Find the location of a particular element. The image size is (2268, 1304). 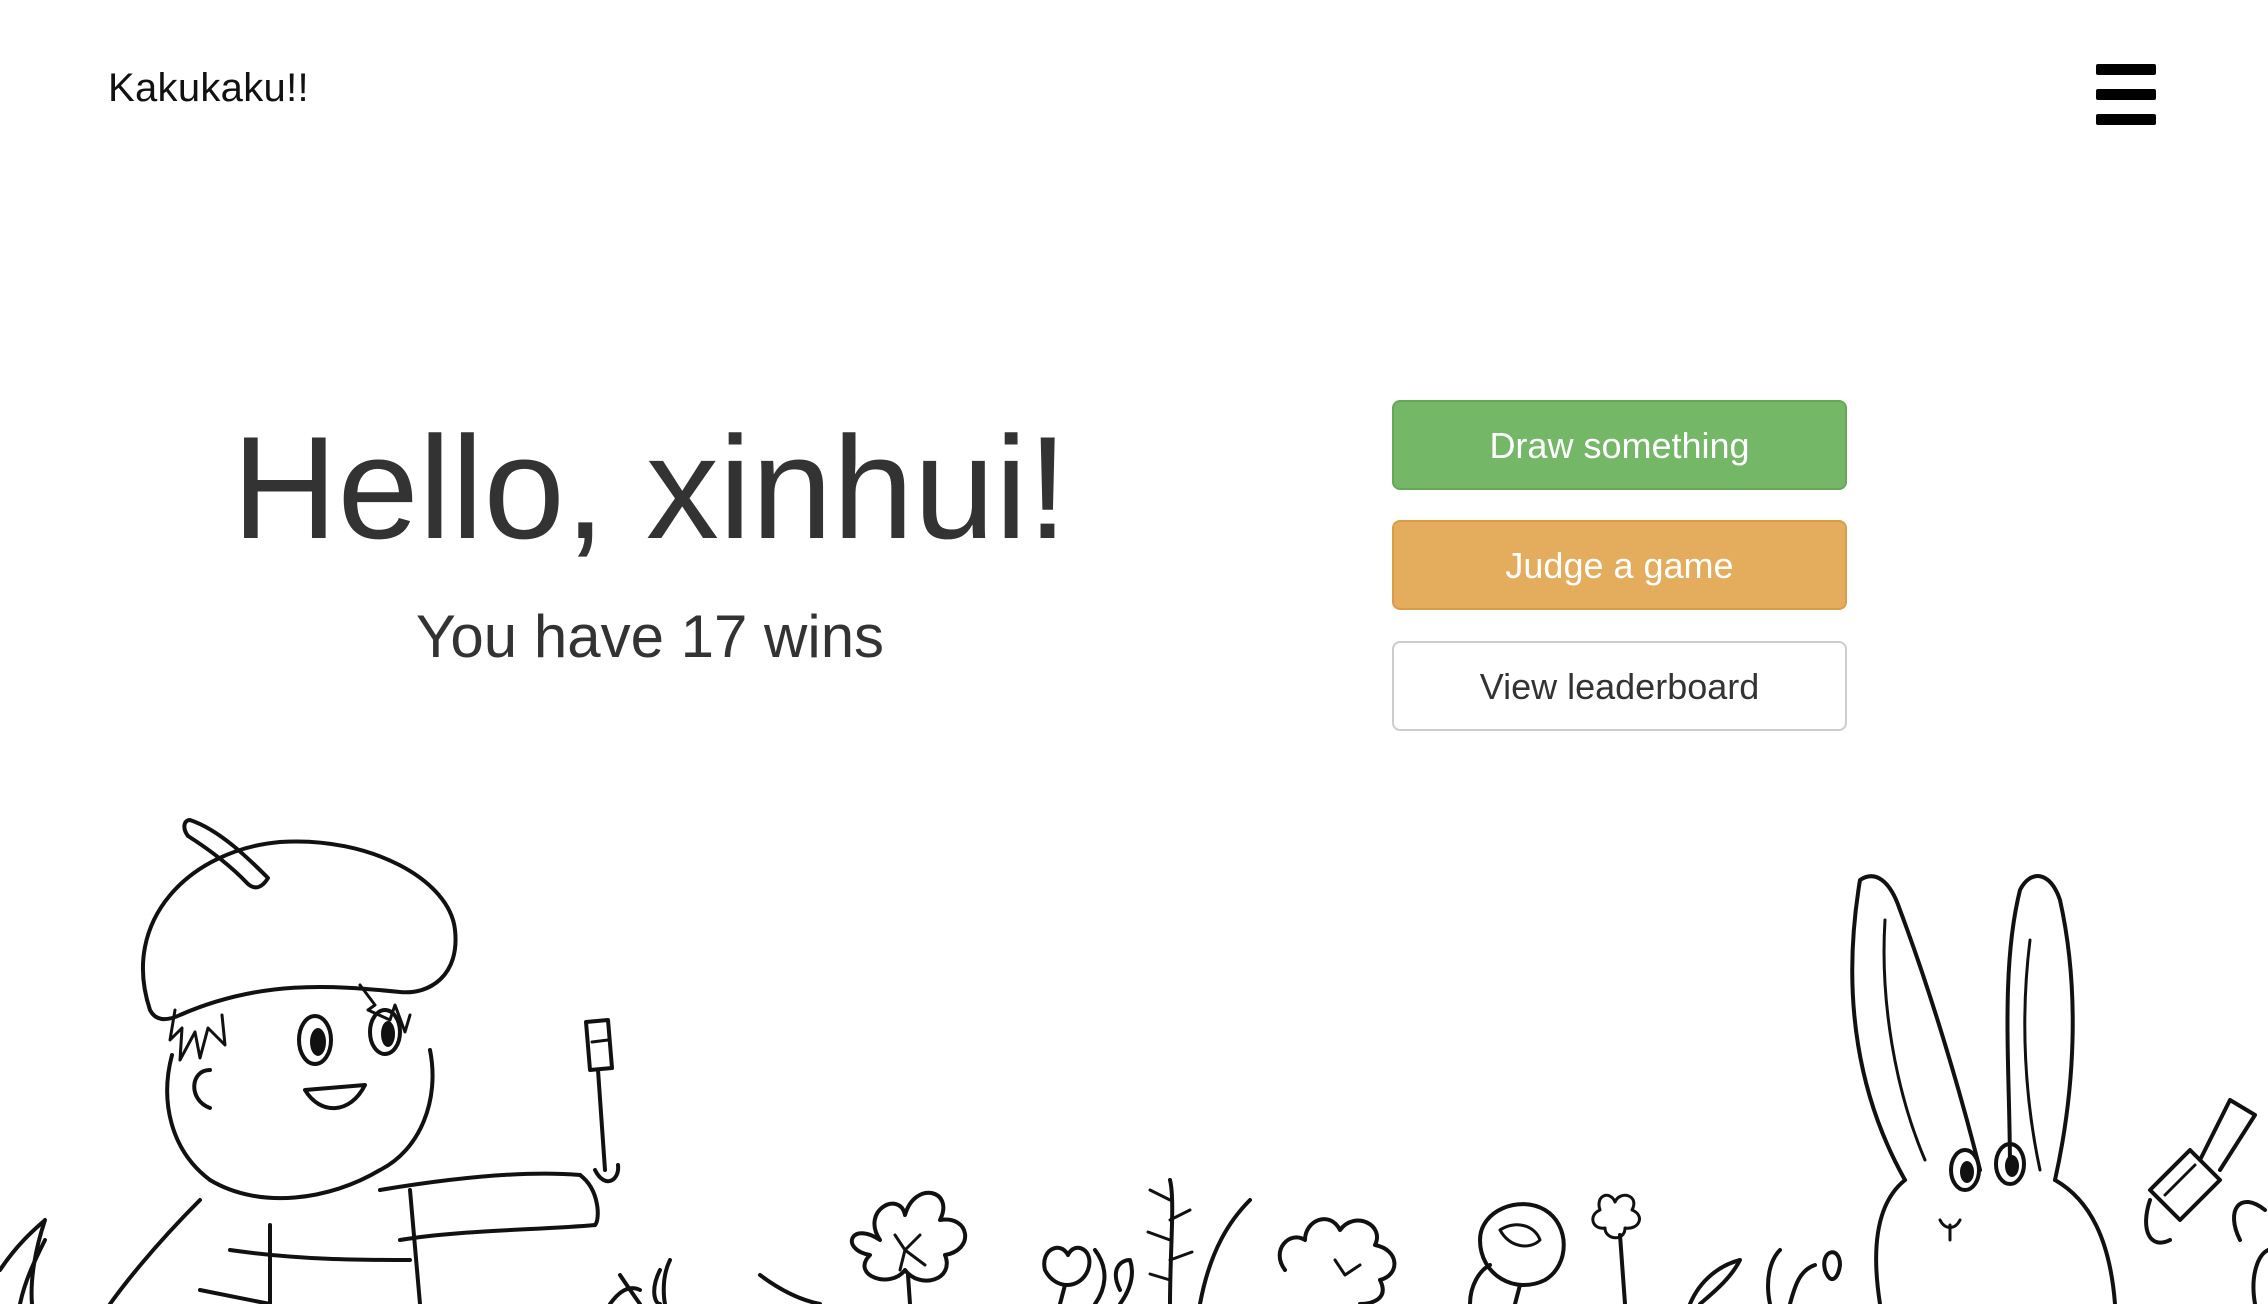

judge-game-button: Judge a game is located at coordinates (1619, 565).